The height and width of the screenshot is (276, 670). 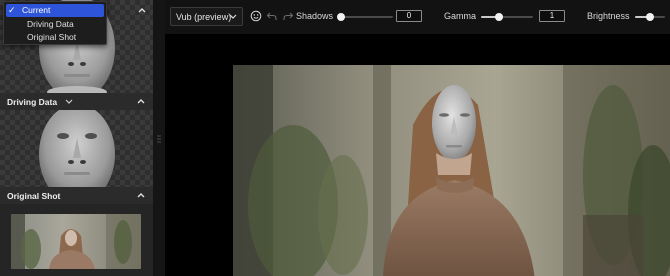 I want to click on original-shot-thumbnail, so click(x=76, y=241).